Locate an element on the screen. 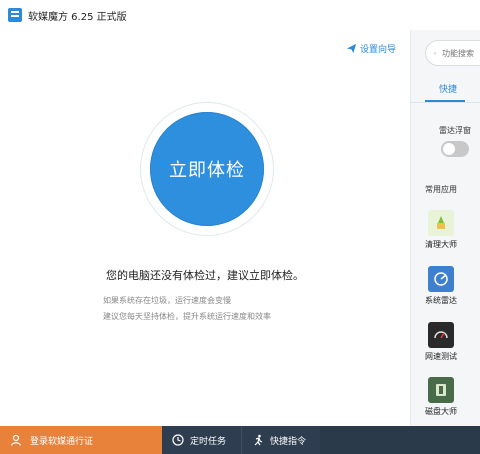 The width and height of the screenshot is (480, 454). radar-float-toggle is located at coordinates (455, 149).